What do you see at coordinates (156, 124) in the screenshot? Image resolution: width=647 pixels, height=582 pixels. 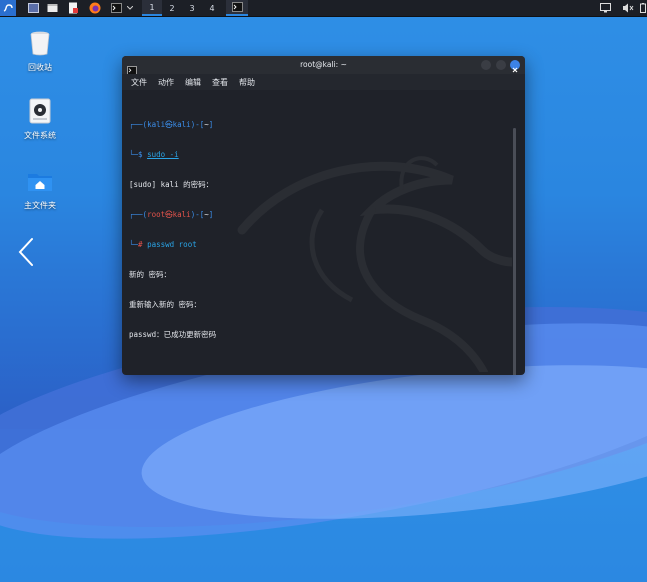 I see `prompt-user: kali` at bounding box center [156, 124].